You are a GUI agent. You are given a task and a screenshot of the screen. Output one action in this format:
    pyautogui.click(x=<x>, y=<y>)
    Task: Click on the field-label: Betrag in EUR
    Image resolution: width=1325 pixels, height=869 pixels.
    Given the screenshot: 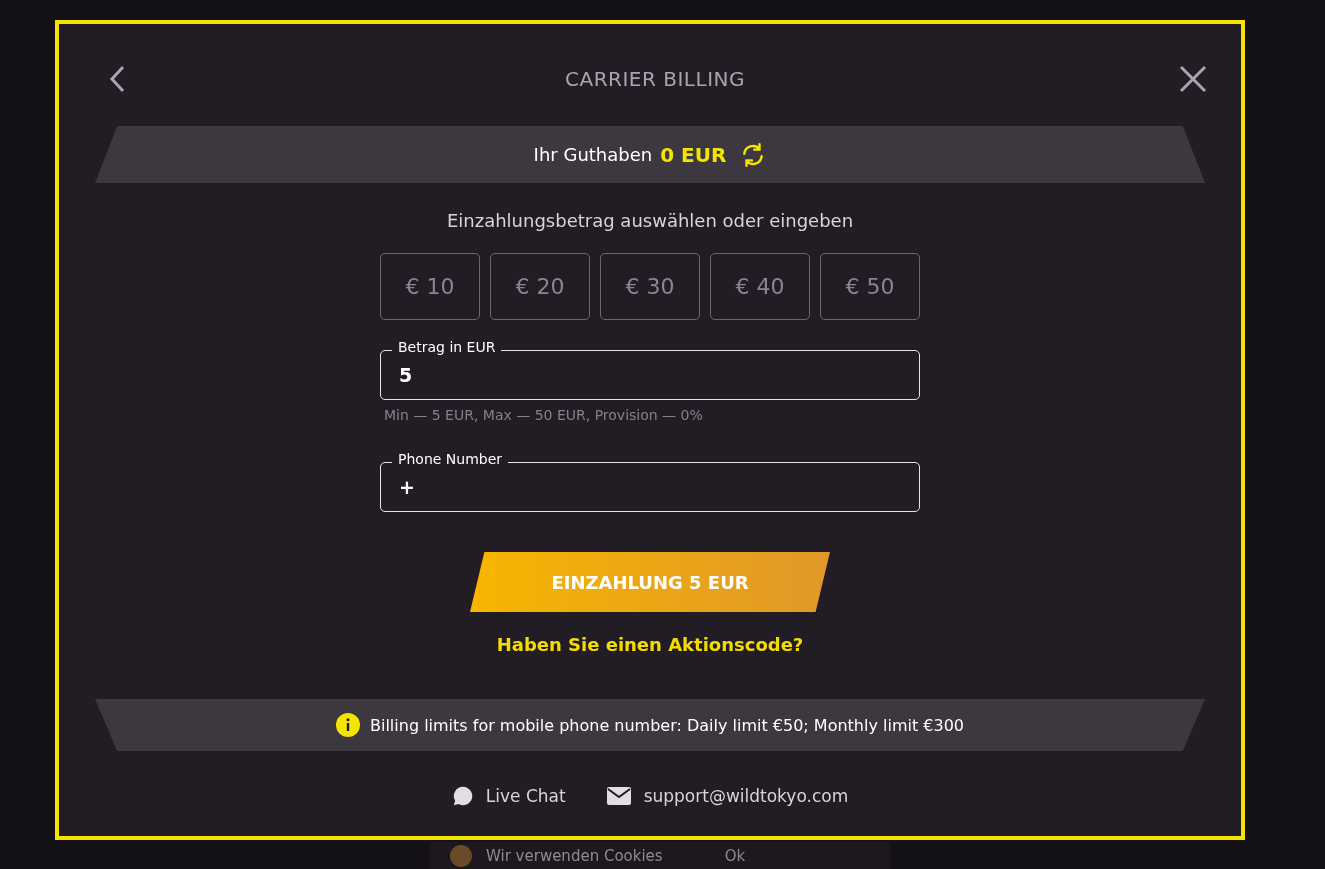 What is the action you would take?
    pyautogui.click(x=447, y=347)
    